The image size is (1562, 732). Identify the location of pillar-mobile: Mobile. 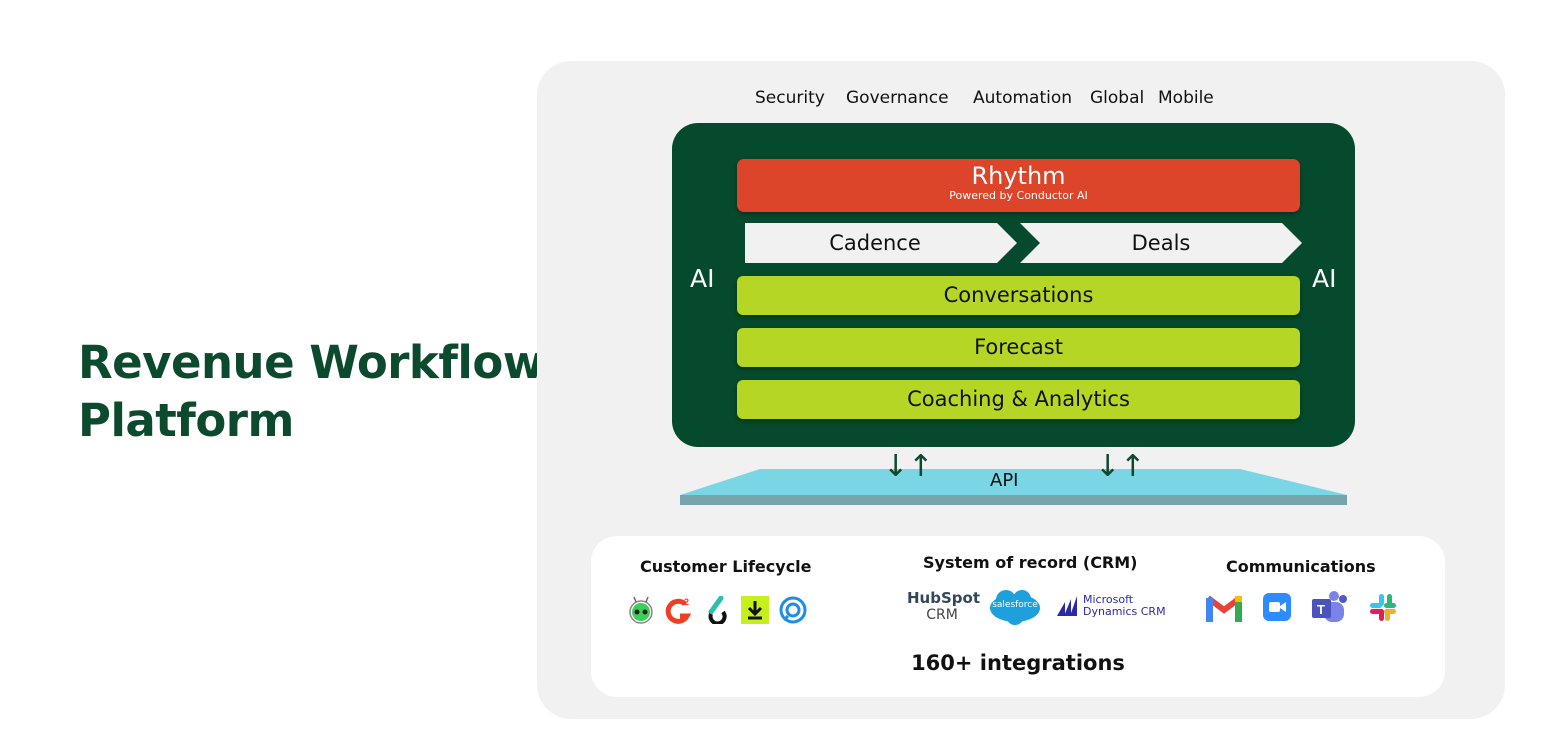
(1186, 98).